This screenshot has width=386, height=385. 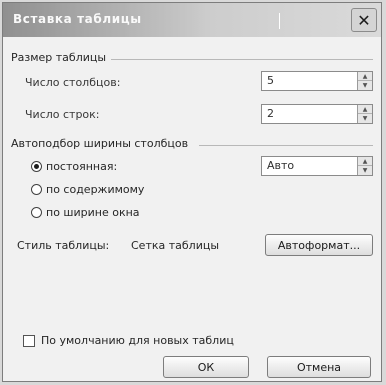 I want to click on default-for-new-tables-label: По умолчанию для новых таблиц, so click(x=137, y=340).